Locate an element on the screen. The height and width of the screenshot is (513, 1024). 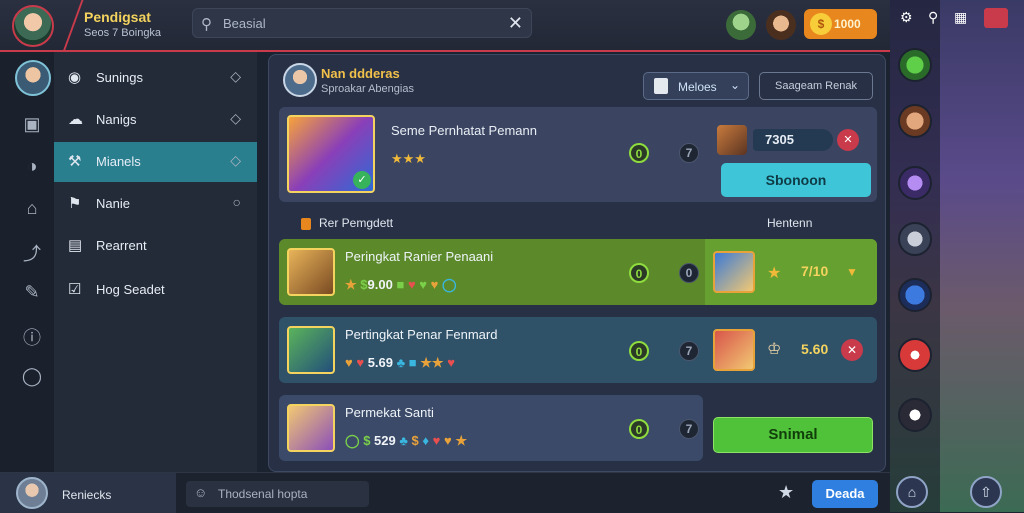
panel-title: Nan ddderas is located at coordinates (360, 73).